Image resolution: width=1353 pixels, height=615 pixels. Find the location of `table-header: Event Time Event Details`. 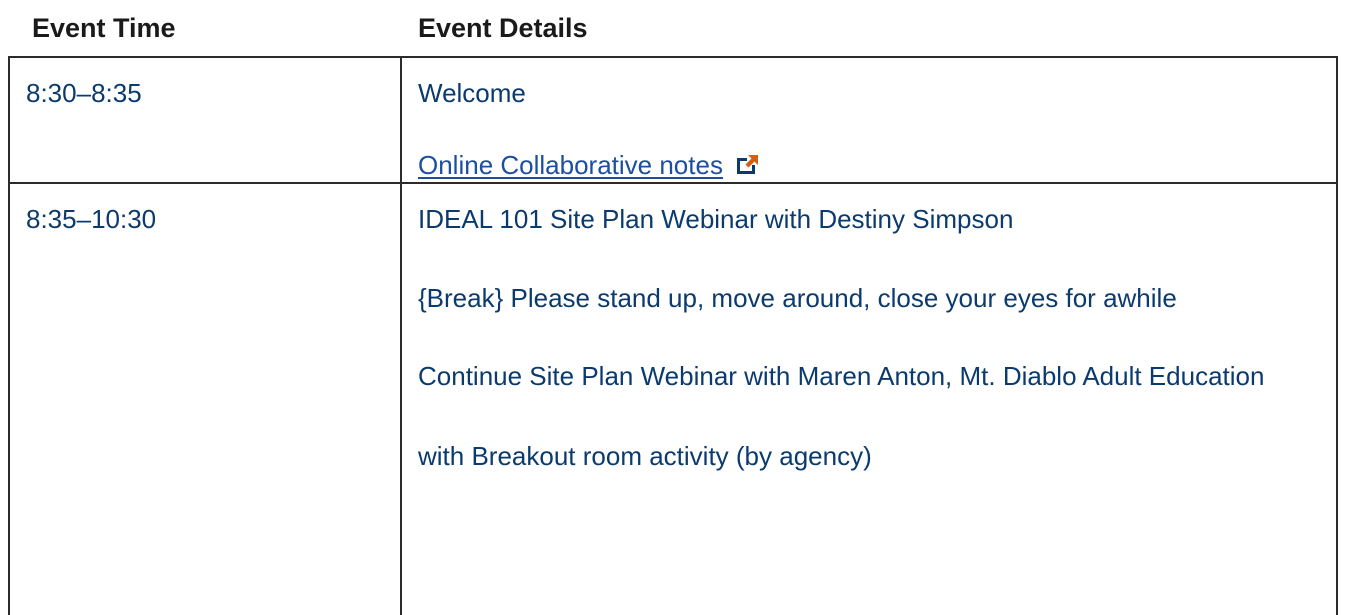

table-header: Event Time Event Details is located at coordinates (673, 28).